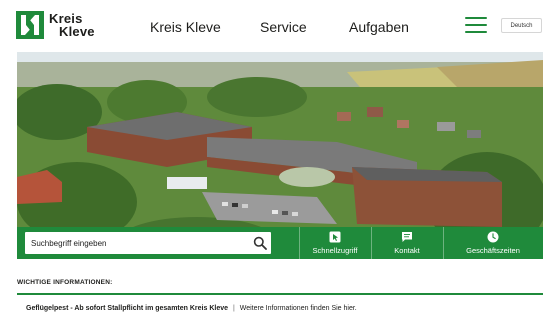  What do you see at coordinates (298, 308) in the screenshot?
I see `info-more-link: Weitere Informationen finden Sie hier.` at bounding box center [298, 308].